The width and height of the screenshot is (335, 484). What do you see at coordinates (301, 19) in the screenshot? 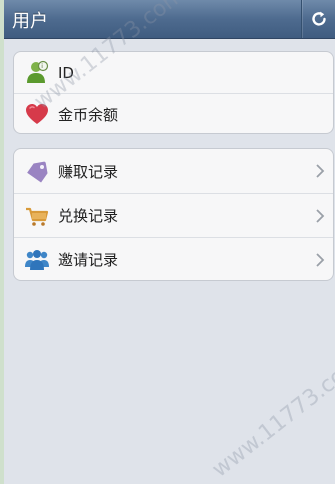
I see `nav-divider` at bounding box center [301, 19].